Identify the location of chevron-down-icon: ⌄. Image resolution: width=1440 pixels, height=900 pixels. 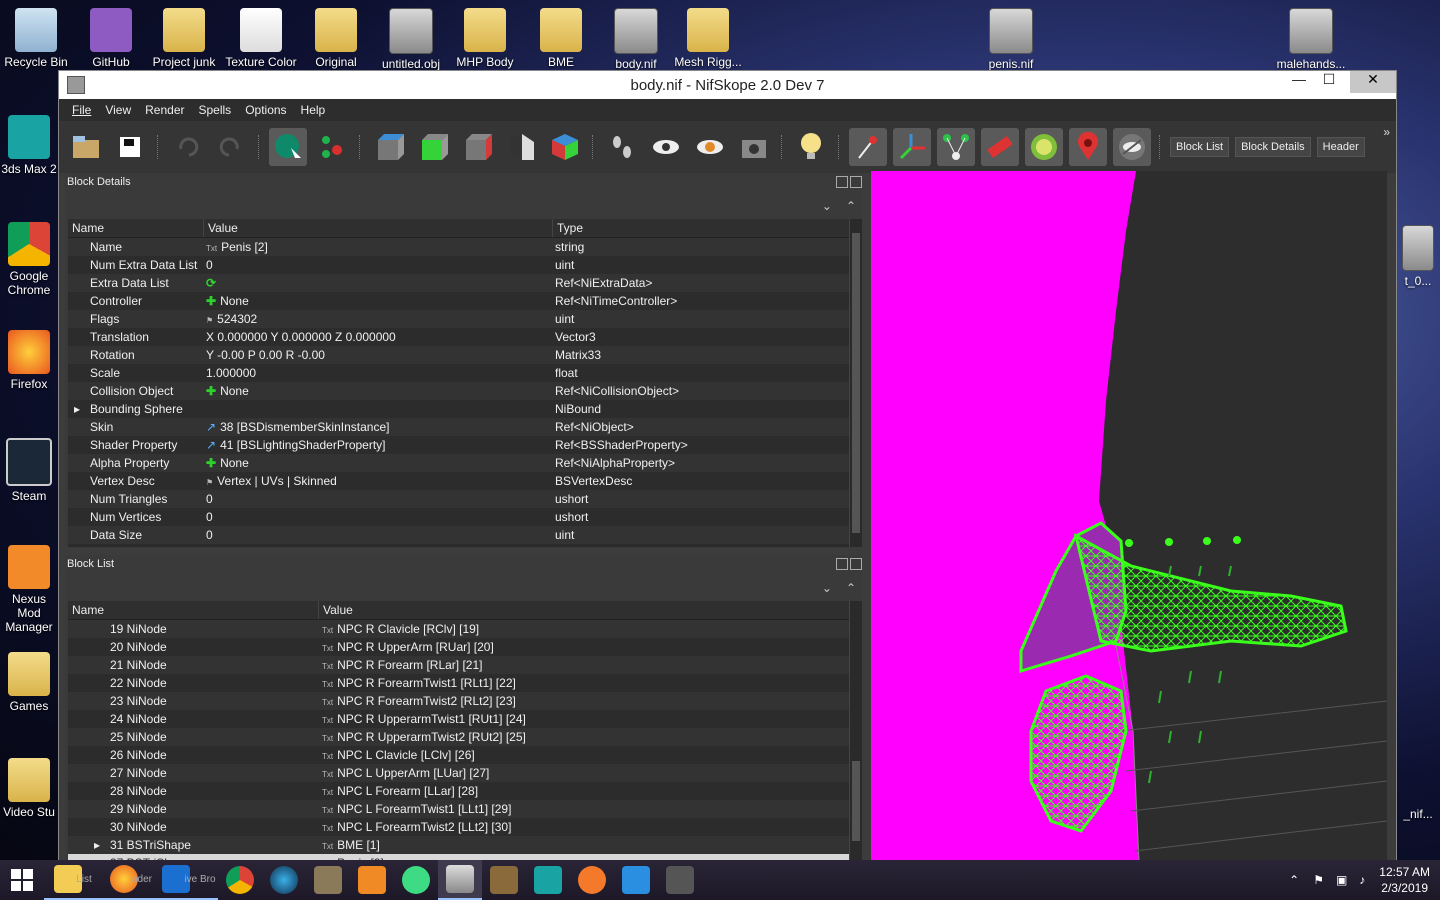
(827, 206).